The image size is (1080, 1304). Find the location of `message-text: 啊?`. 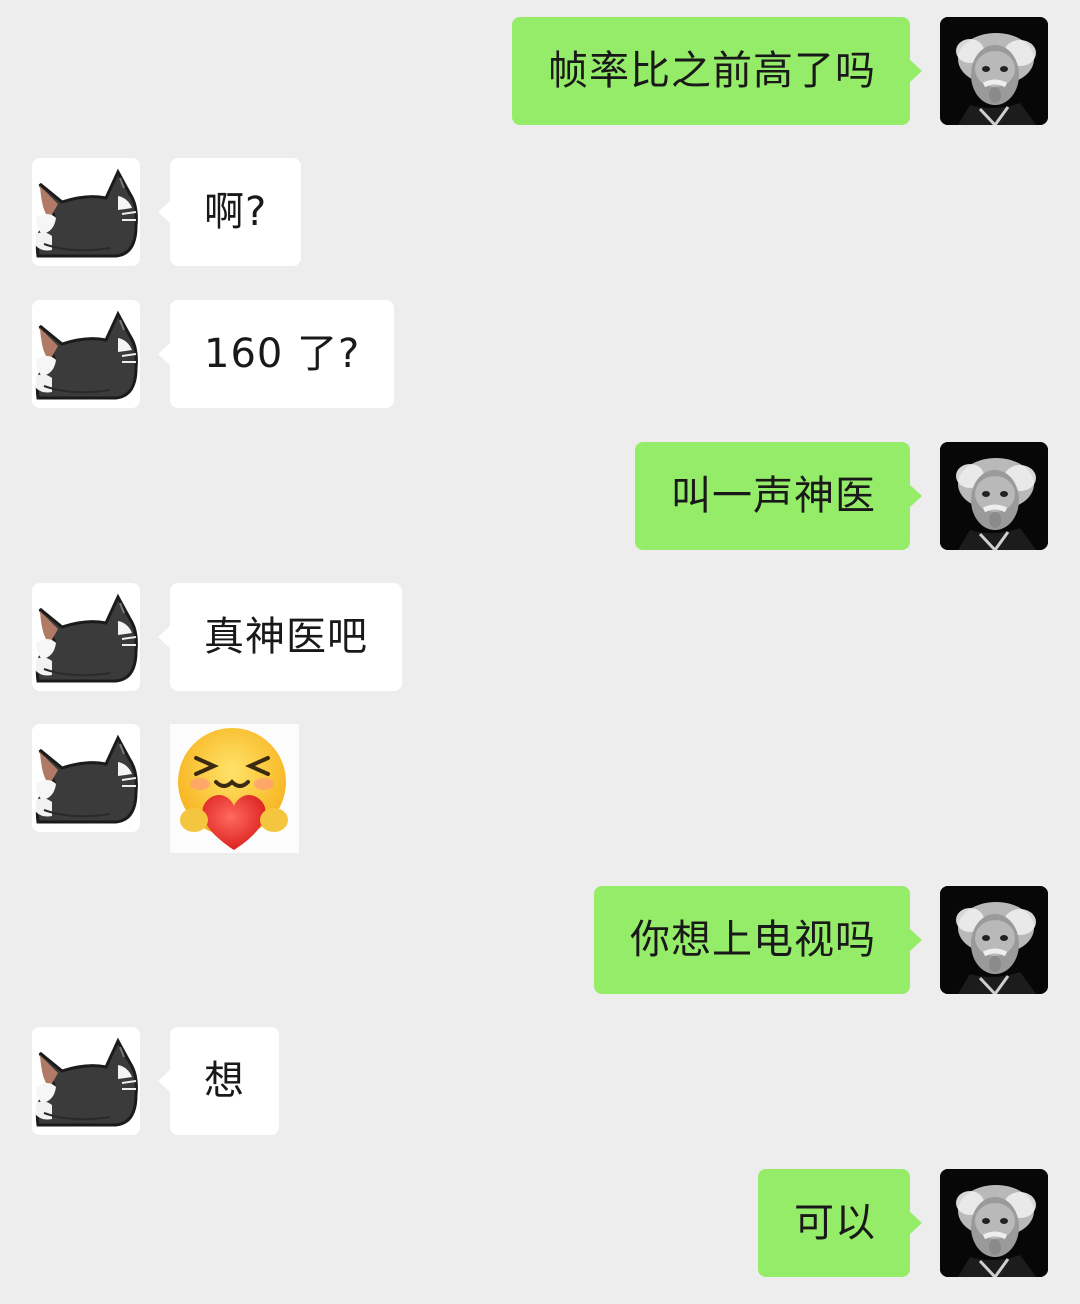

message-text: 啊? is located at coordinates (236, 212).